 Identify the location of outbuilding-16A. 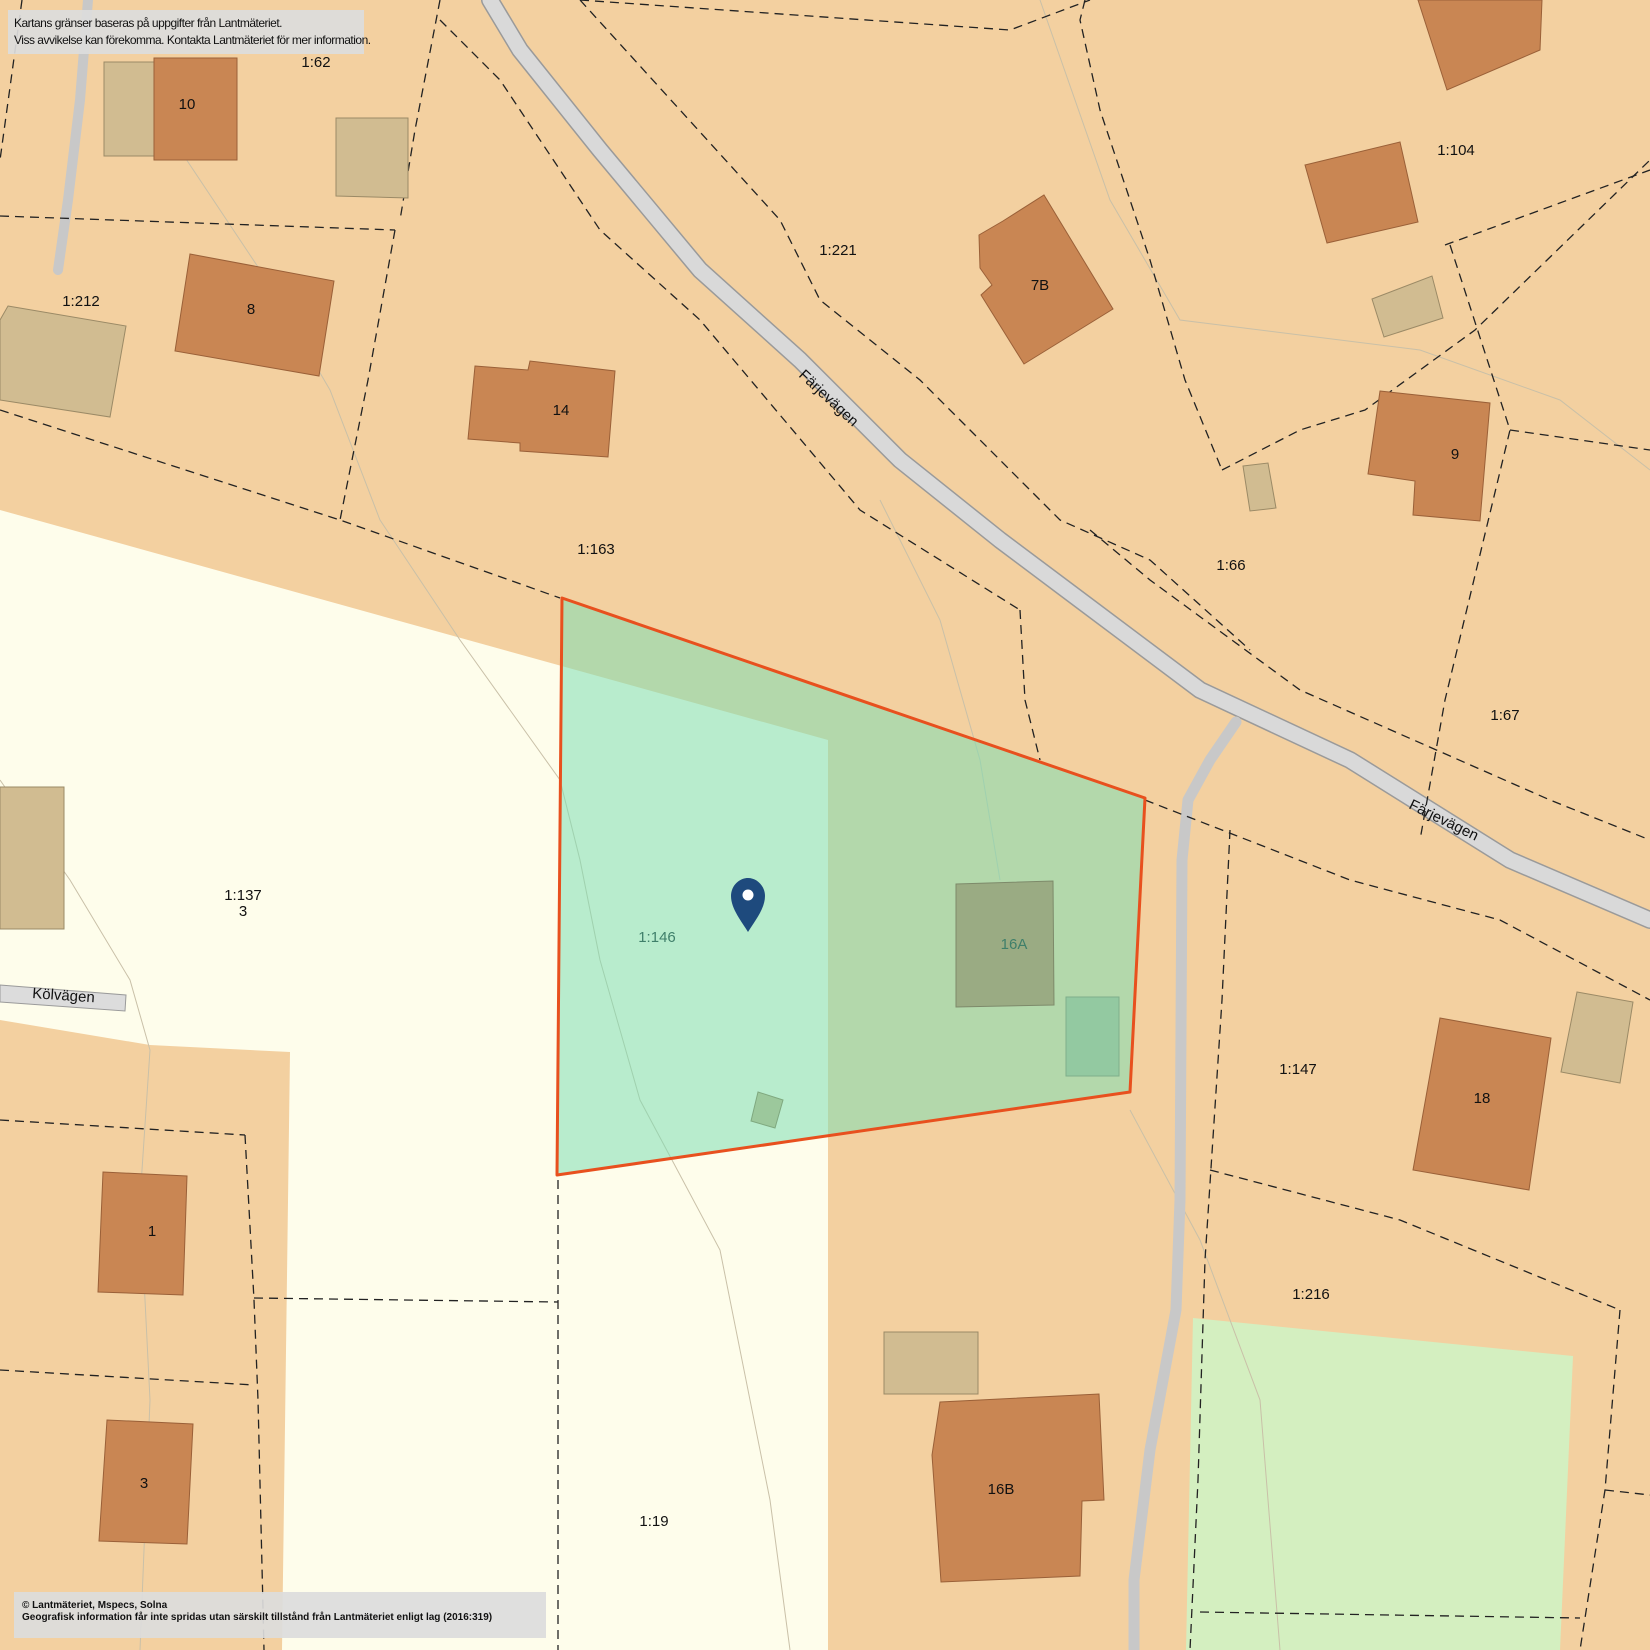
(1092, 1036).